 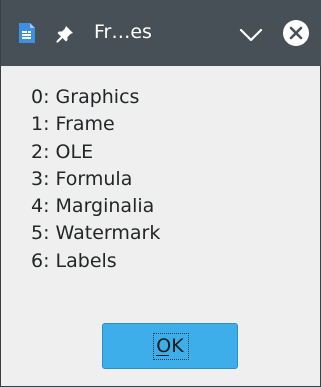 I want to click on ok-button-label: OK, so click(x=170, y=346).